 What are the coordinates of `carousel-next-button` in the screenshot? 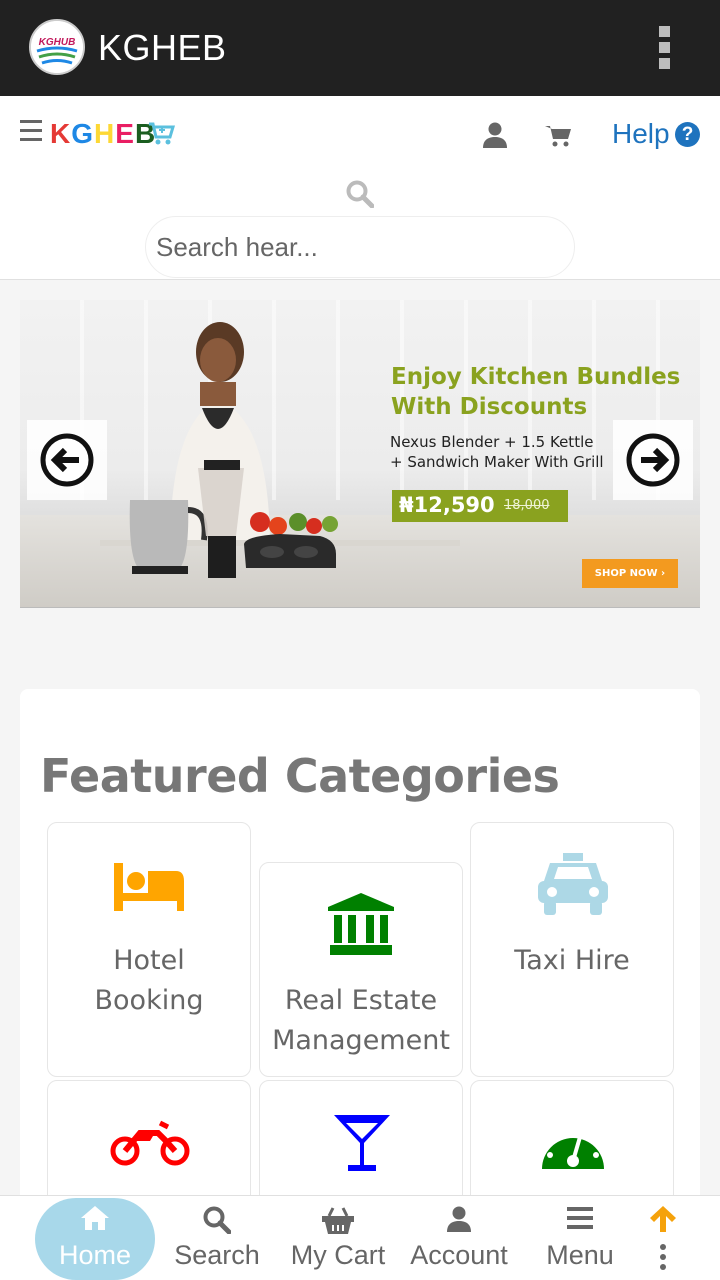 It's located at (653, 460).